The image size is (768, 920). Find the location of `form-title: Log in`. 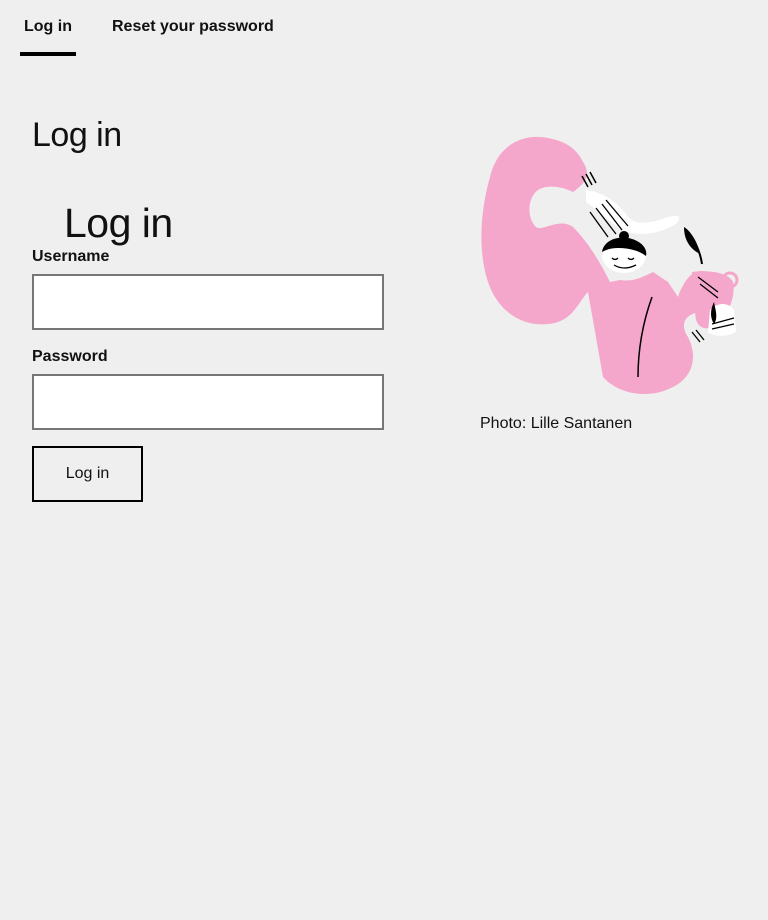

form-title: Log in is located at coordinates (118, 223).